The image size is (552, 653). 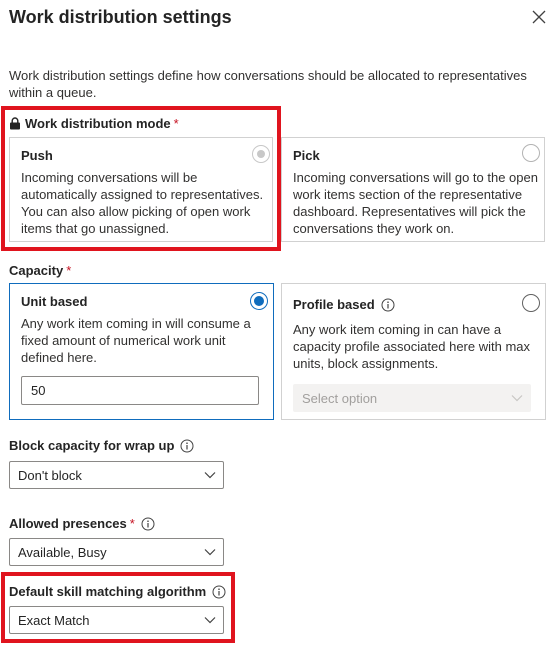 I want to click on work-distribution-mode-label: Work distribution mode *, so click(x=94, y=123).